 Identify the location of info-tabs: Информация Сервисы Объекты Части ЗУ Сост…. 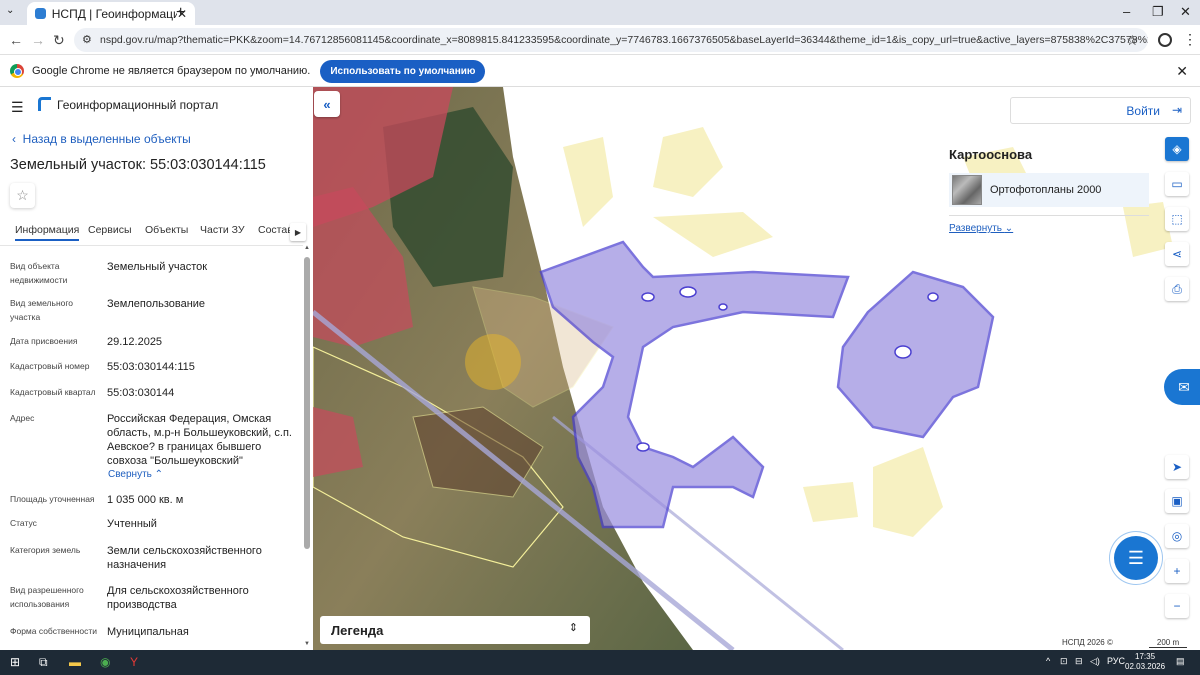
(156, 234).